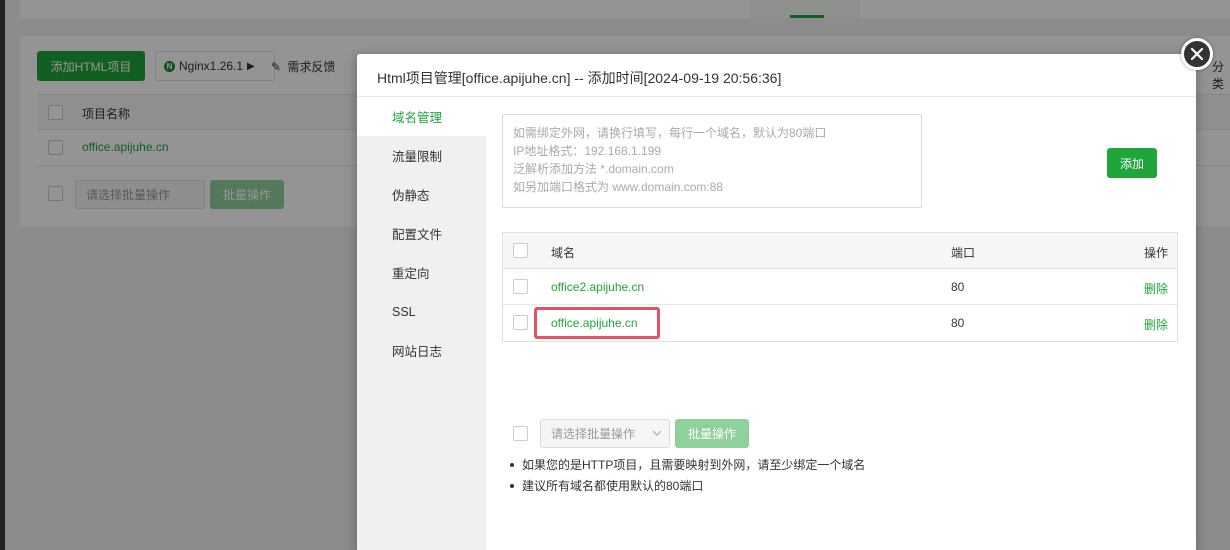  I want to click on close-icon, so click(1197, 54).